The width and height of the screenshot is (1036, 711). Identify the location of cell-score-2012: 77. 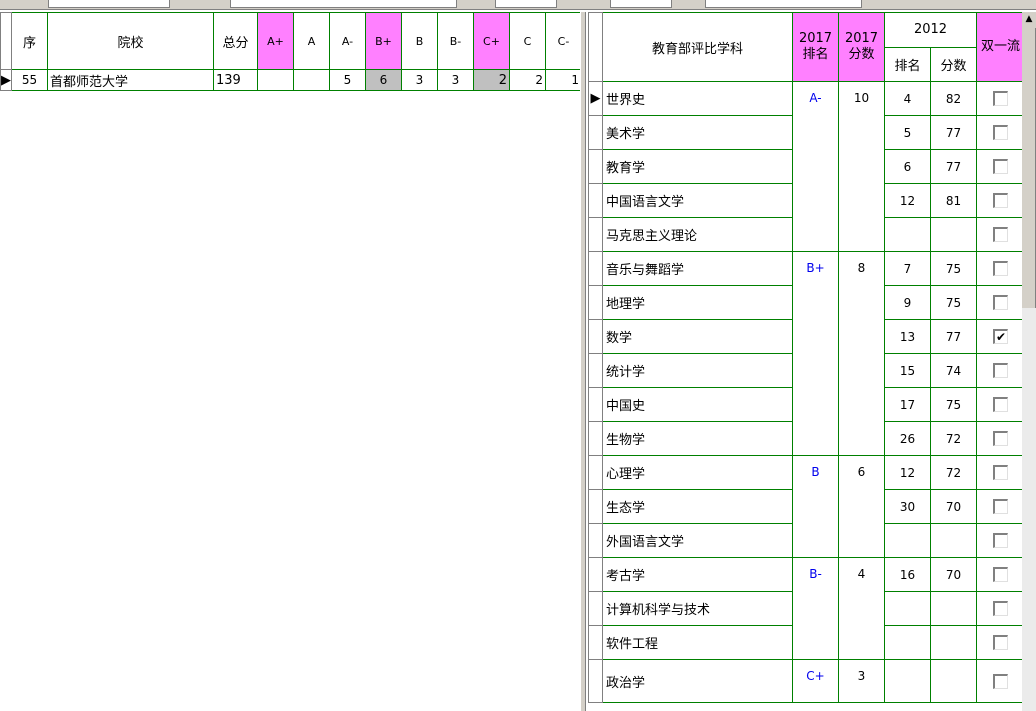
(953, 166).